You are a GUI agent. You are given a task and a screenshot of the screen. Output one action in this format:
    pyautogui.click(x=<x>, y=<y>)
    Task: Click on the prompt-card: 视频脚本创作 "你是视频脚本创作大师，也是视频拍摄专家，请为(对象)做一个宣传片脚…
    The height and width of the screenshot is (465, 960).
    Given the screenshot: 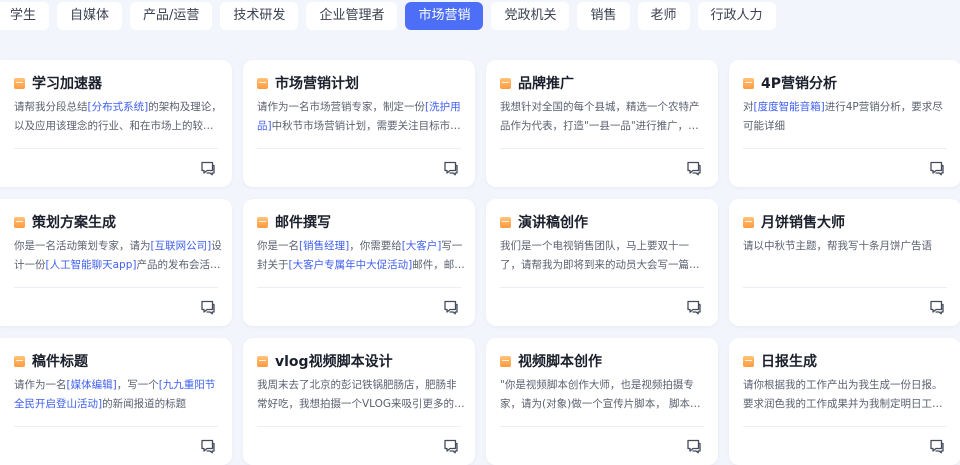 What is the action you would take?
    pyautogui.click(x=602, y=401)
    